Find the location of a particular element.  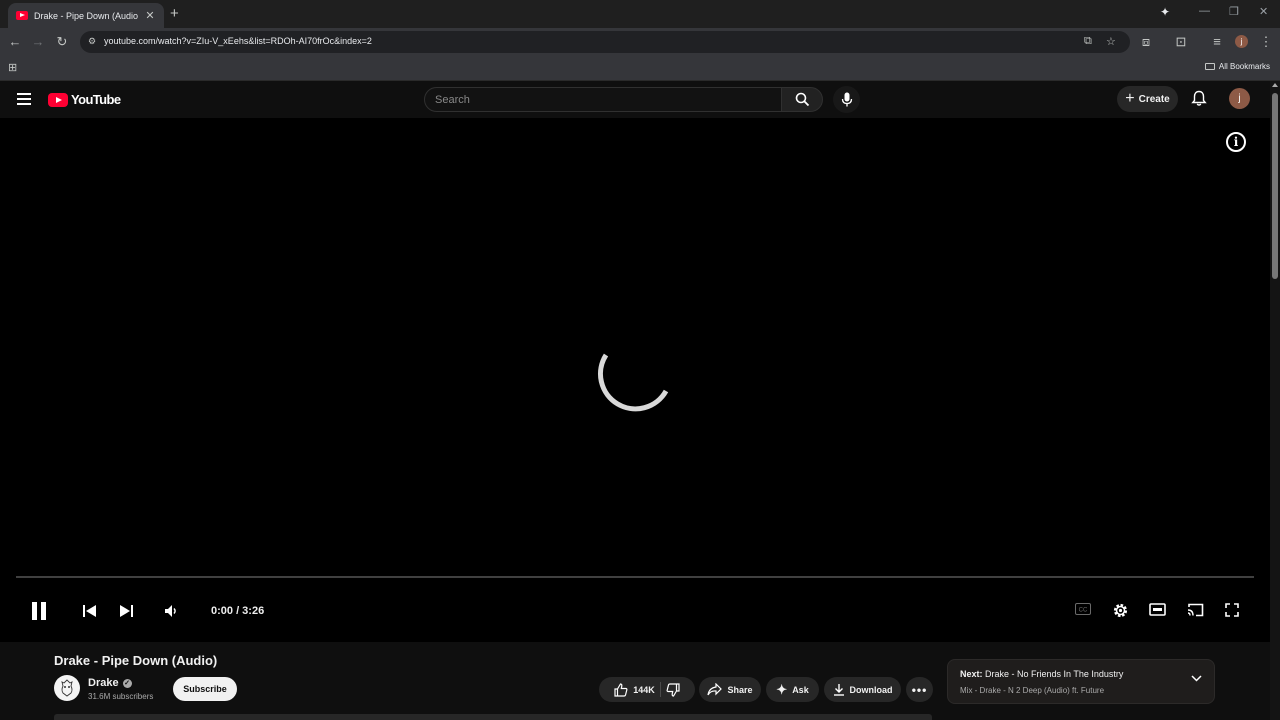

volume-button is located at coordinates (172, 611).